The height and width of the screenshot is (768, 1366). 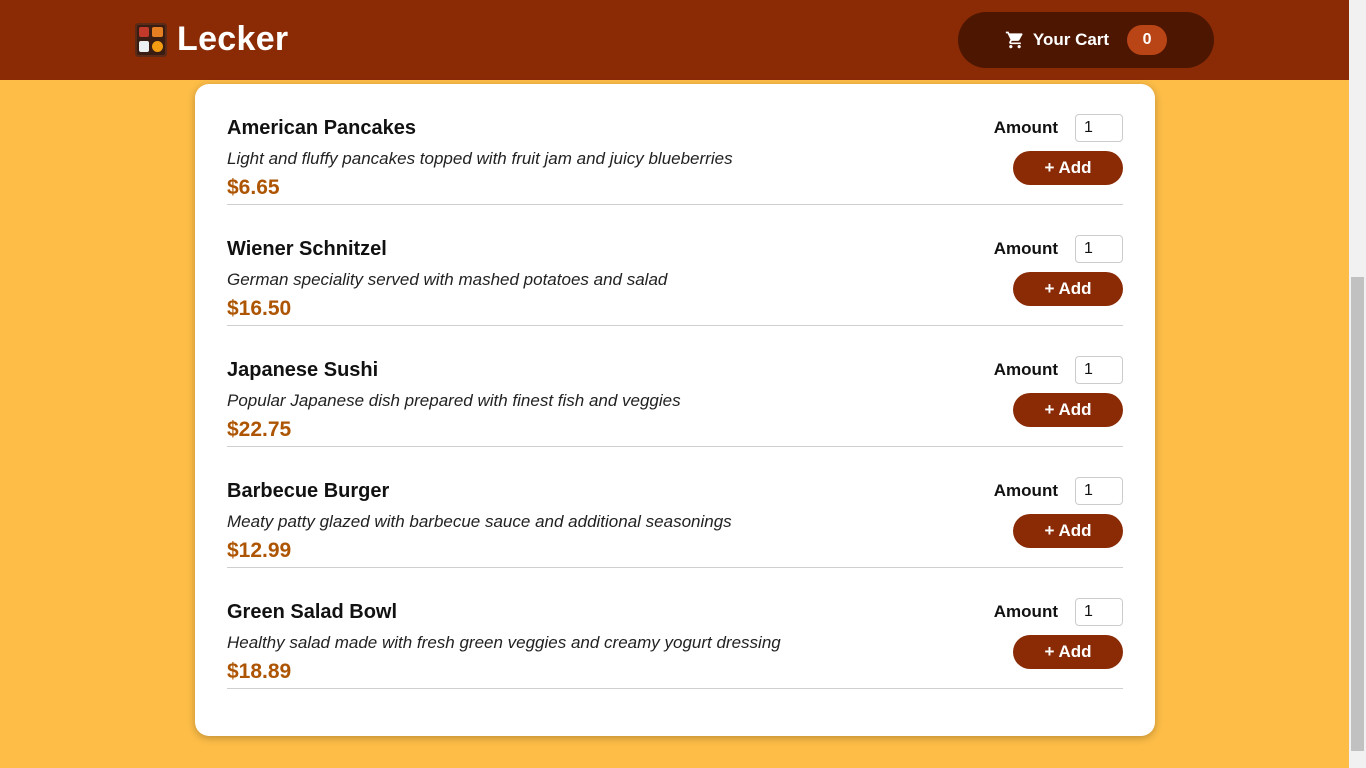 What do you see at coordinates (259, 308) in the screenshot?
I see `meal-price: $16.50` at bounding box center [259, 308].